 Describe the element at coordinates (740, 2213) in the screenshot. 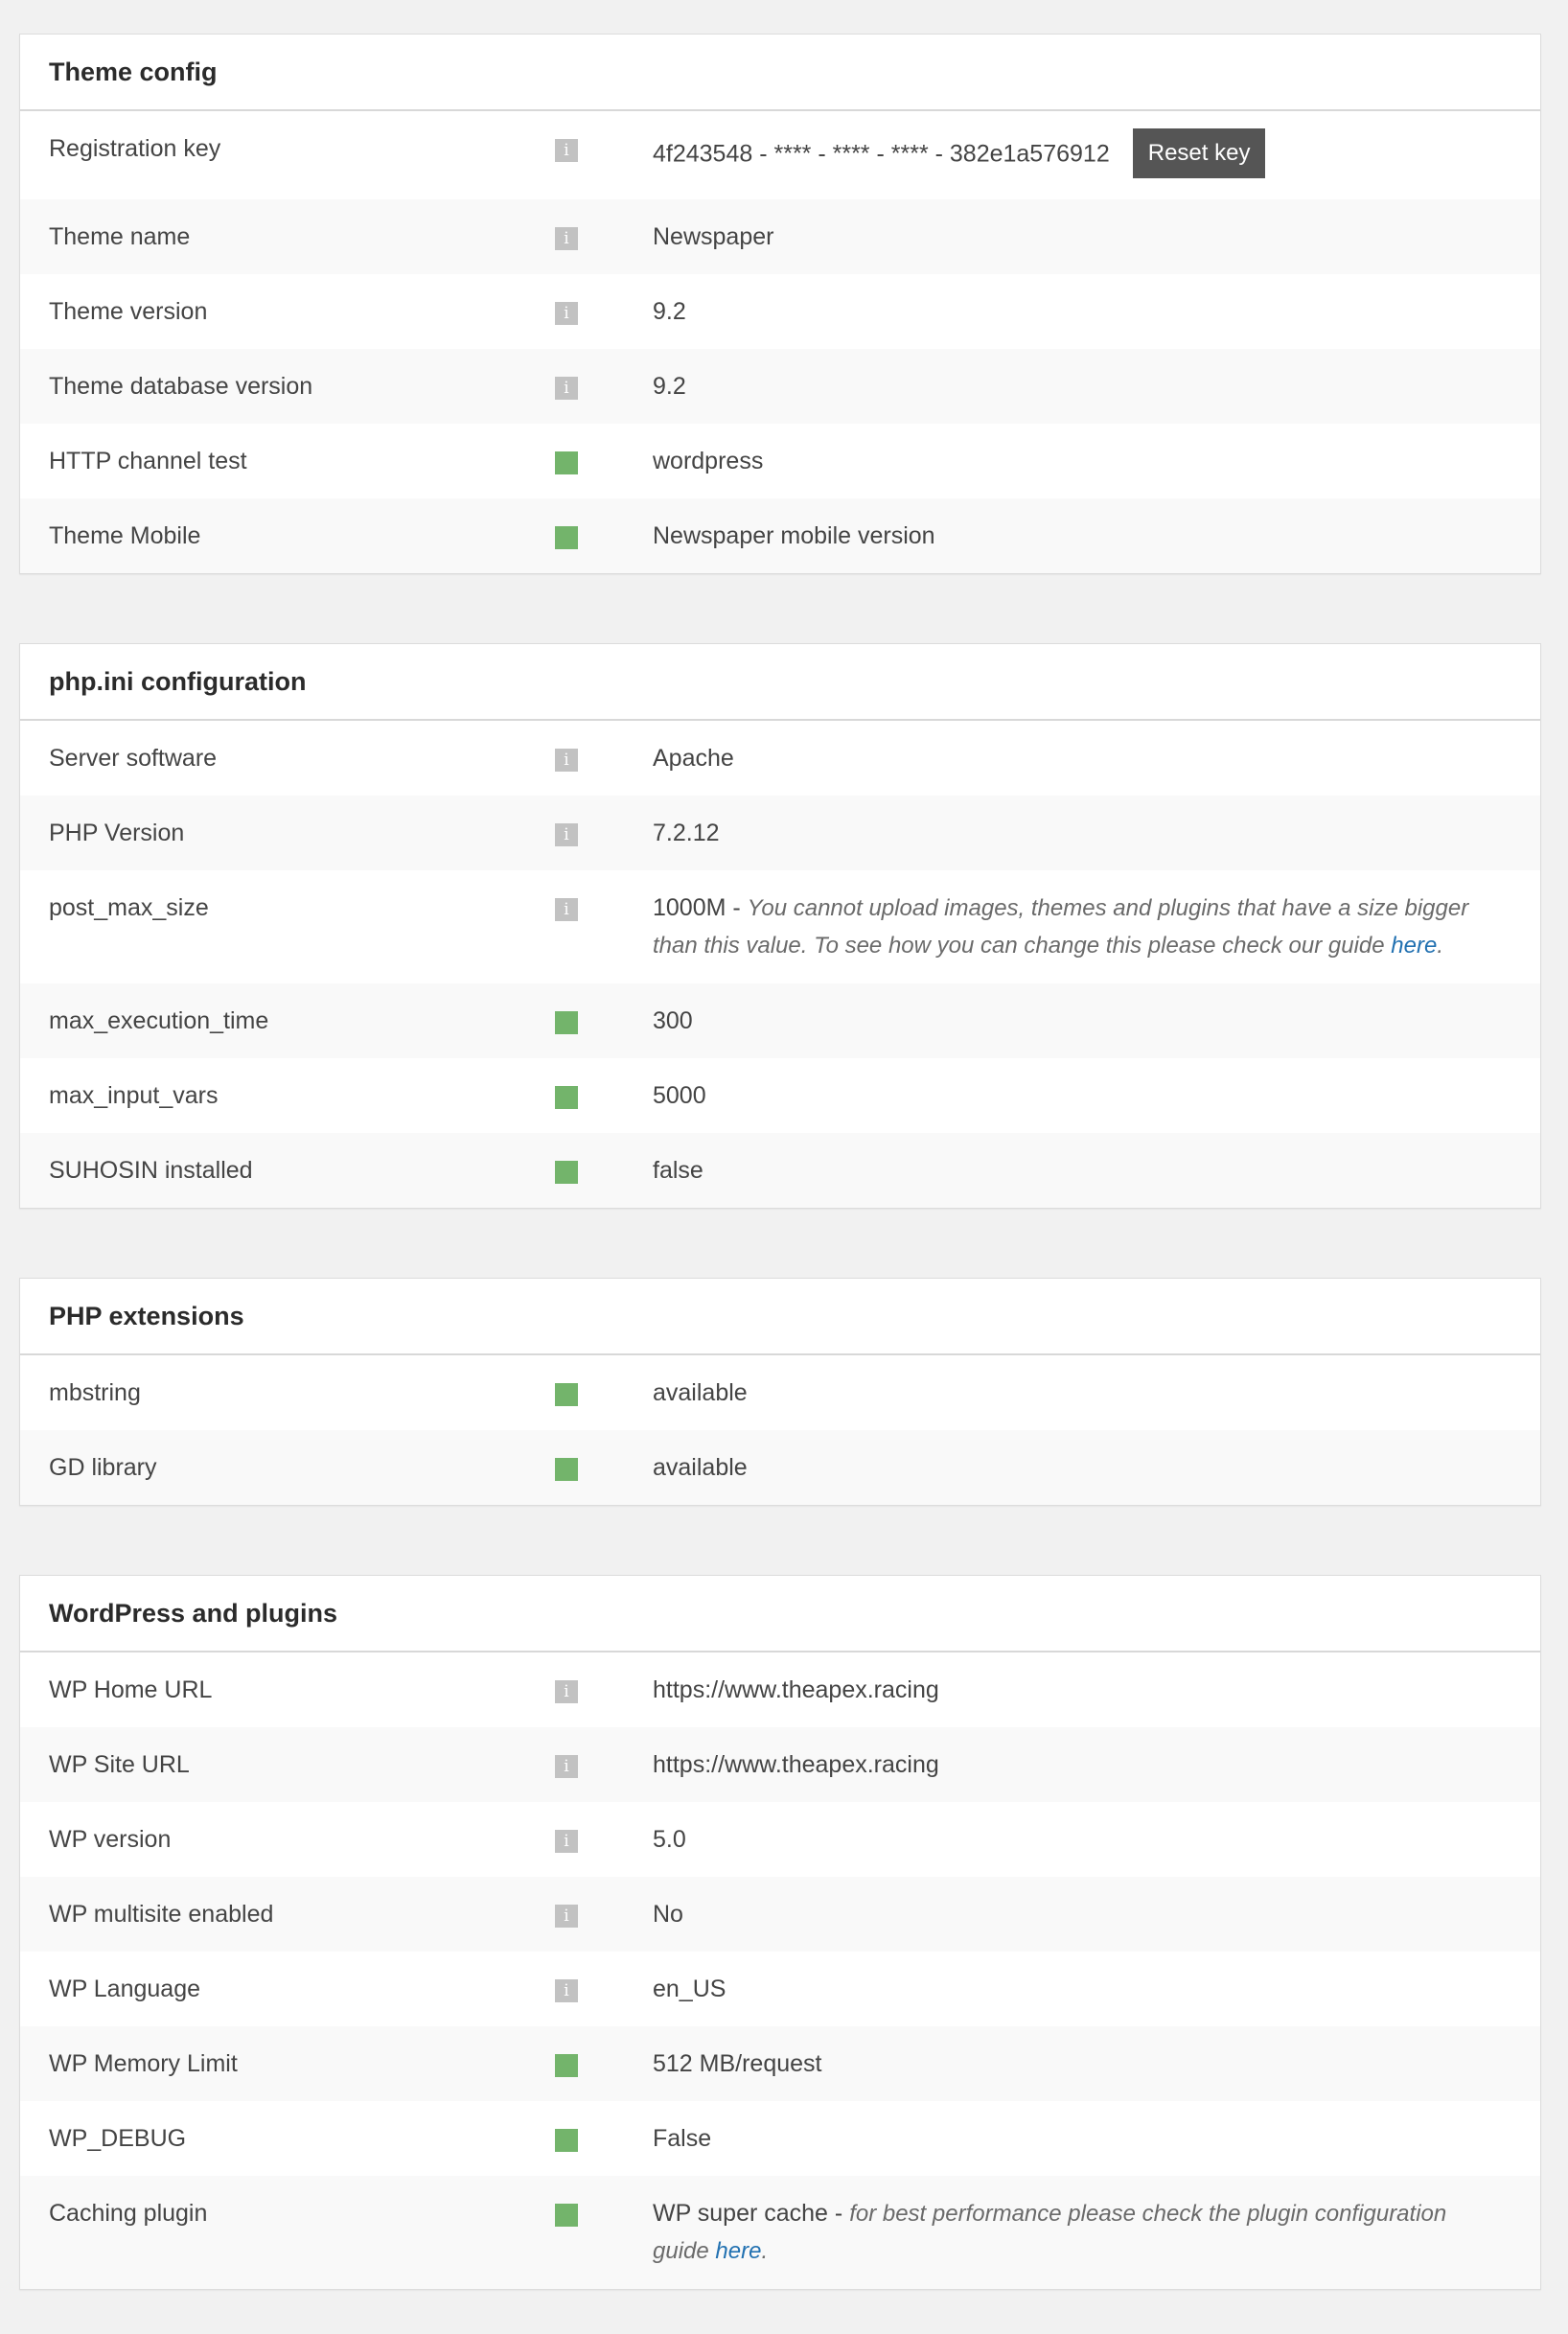

I see `value-text: WP super cache` at that location.